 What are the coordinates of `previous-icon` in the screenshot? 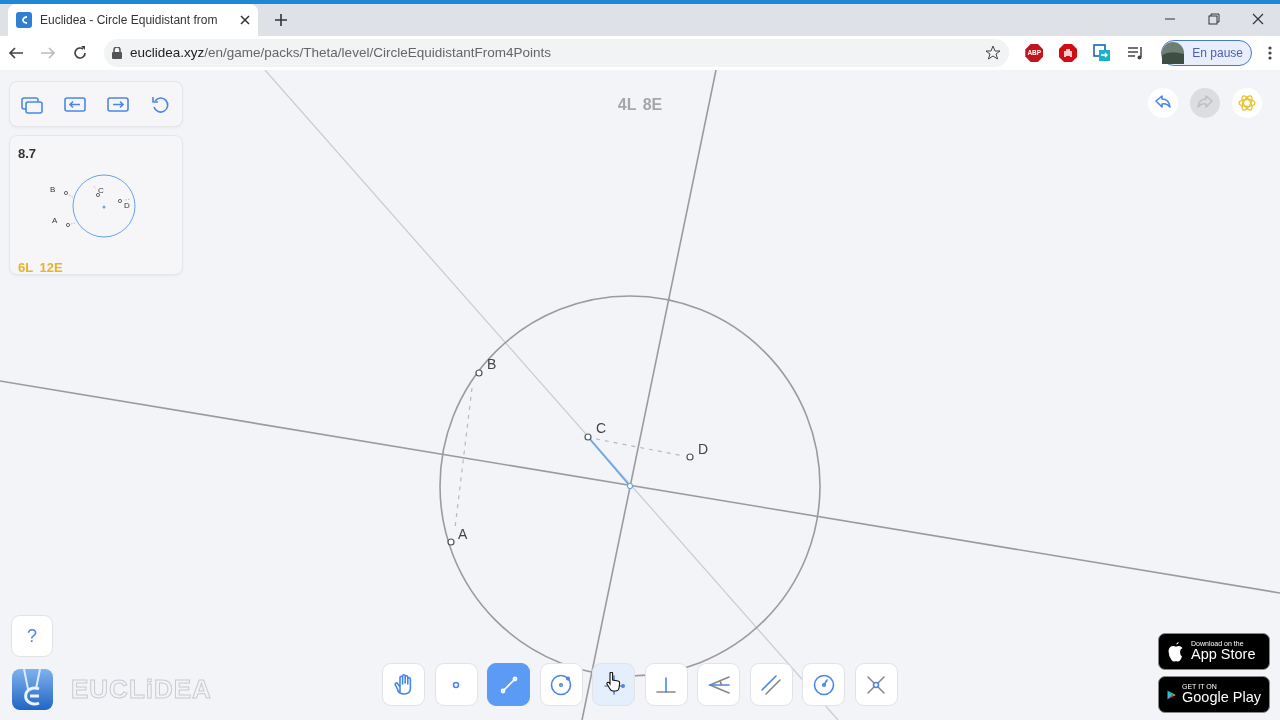 It's located at (74, 104).